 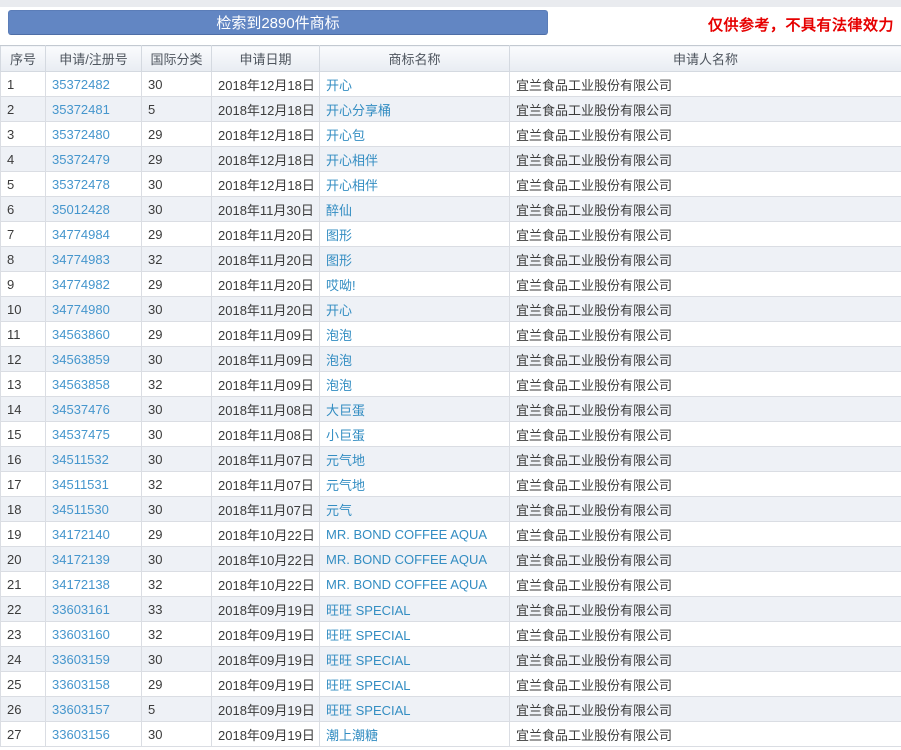 What do you see at coordinates (345, 410) in the screenshot?
I see `trademark-name-link: 大巨蛋` at bounding box center [345, 410].